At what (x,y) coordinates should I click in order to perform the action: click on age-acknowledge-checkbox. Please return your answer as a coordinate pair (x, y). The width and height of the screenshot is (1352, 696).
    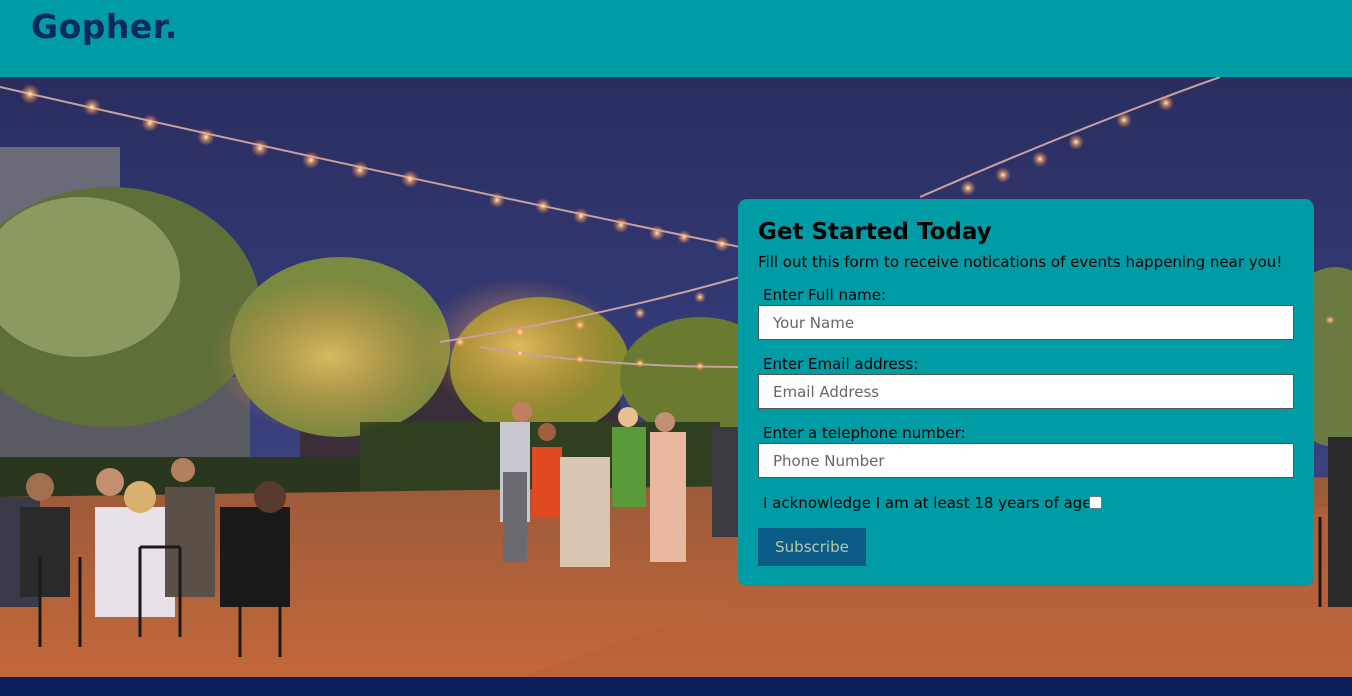
    Looking at the image, I should click on (1095, 502).